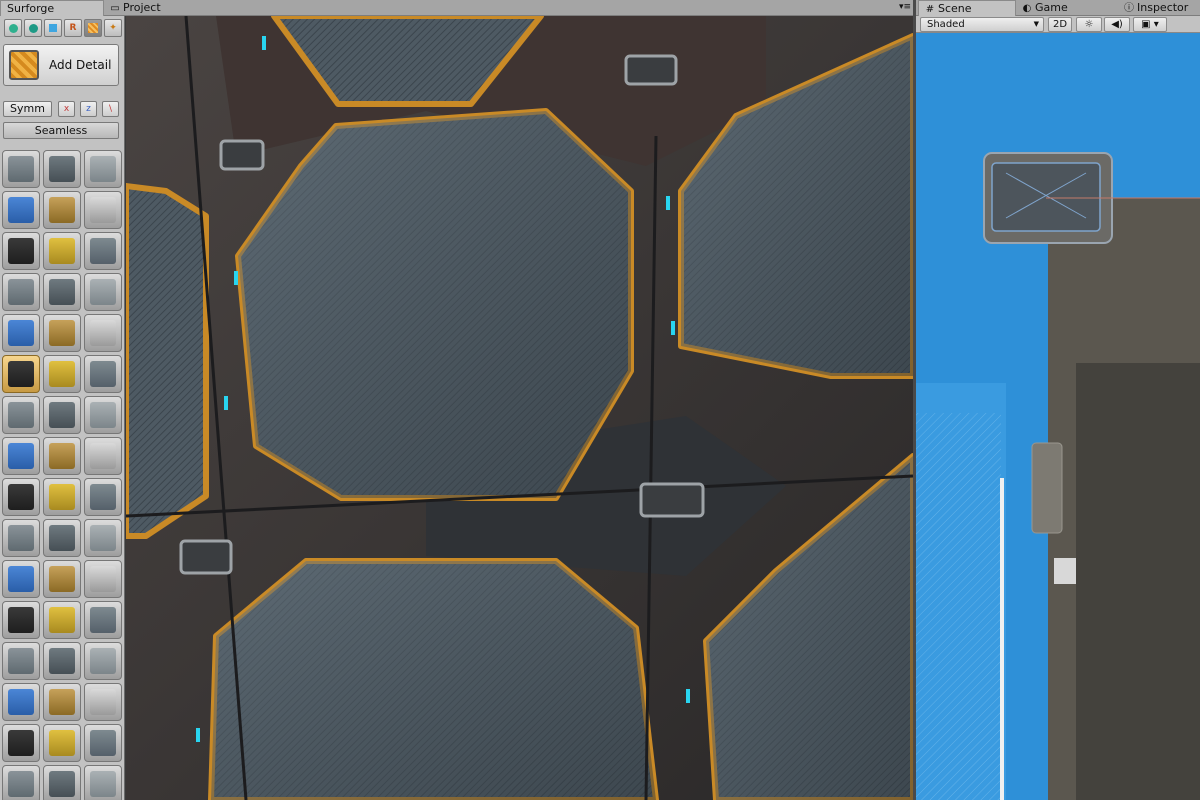 This screenshot has width=1200, height=800. What do you see at coordinates (1163, 7) in the screenshot?
I see `tab-inspector-label: Inspector` at bounding box center [1163, 7].